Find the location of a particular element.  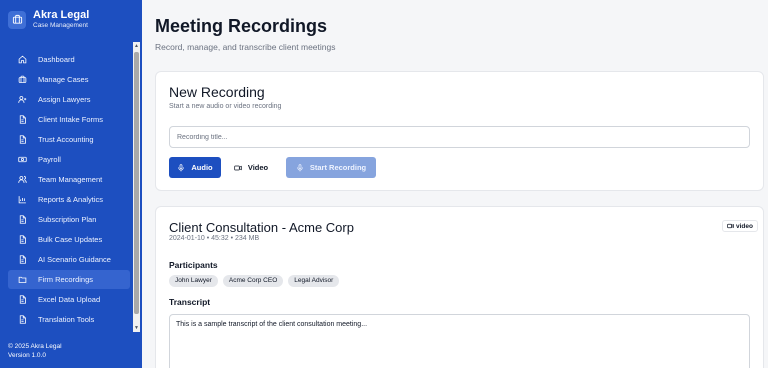

sidebar-item-label: Subscription Plan is located at coordinates (67, 219).